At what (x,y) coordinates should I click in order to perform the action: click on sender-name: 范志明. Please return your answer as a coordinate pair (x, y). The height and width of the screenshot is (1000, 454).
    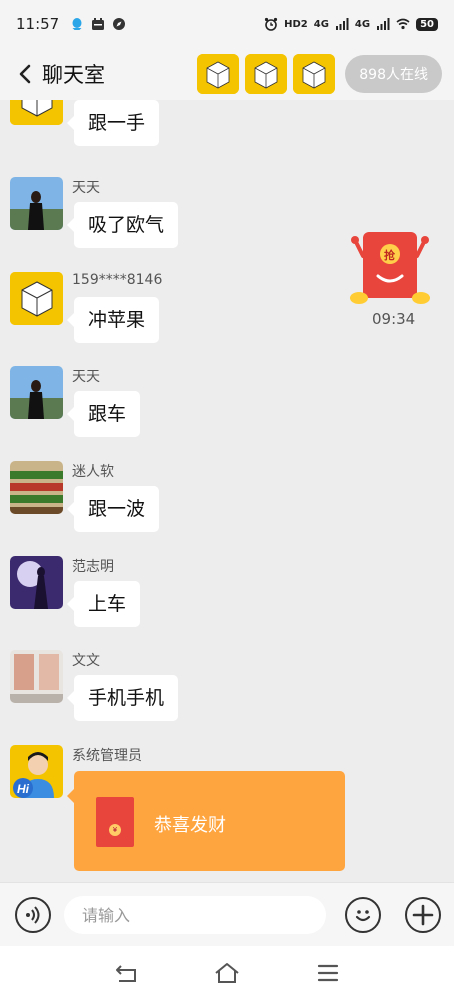
    Looking at the image, I should click on (93, 567).